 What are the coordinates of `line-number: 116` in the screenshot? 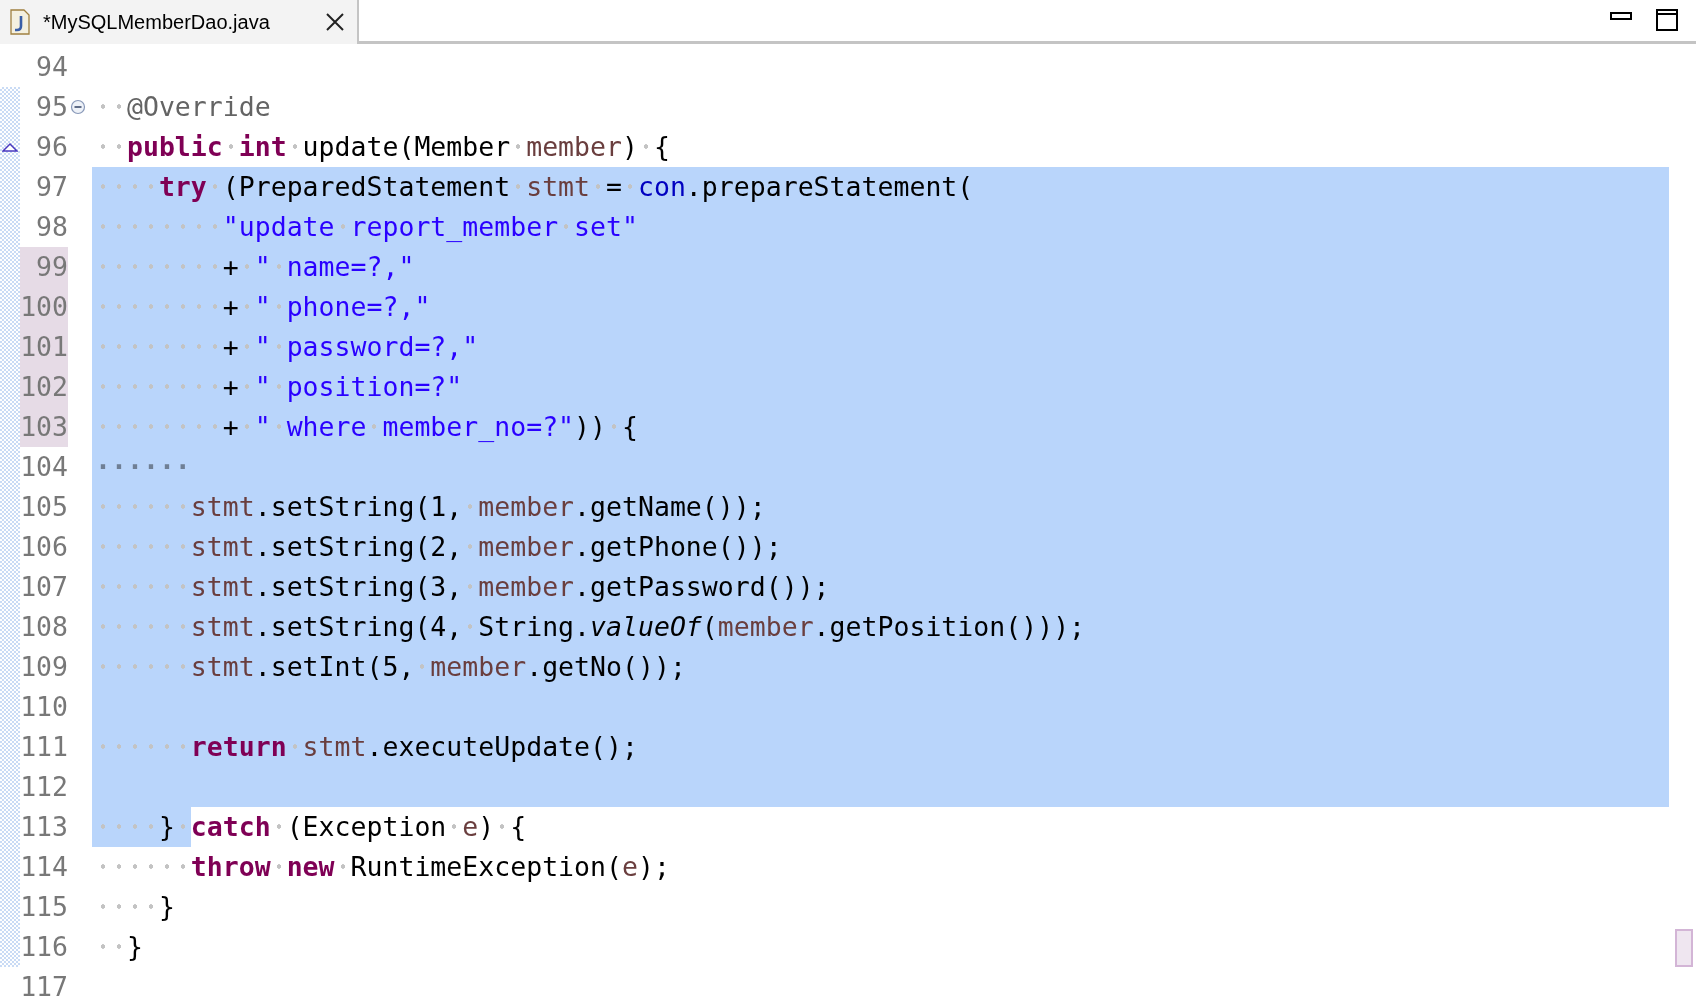 It's located at (44, 947).